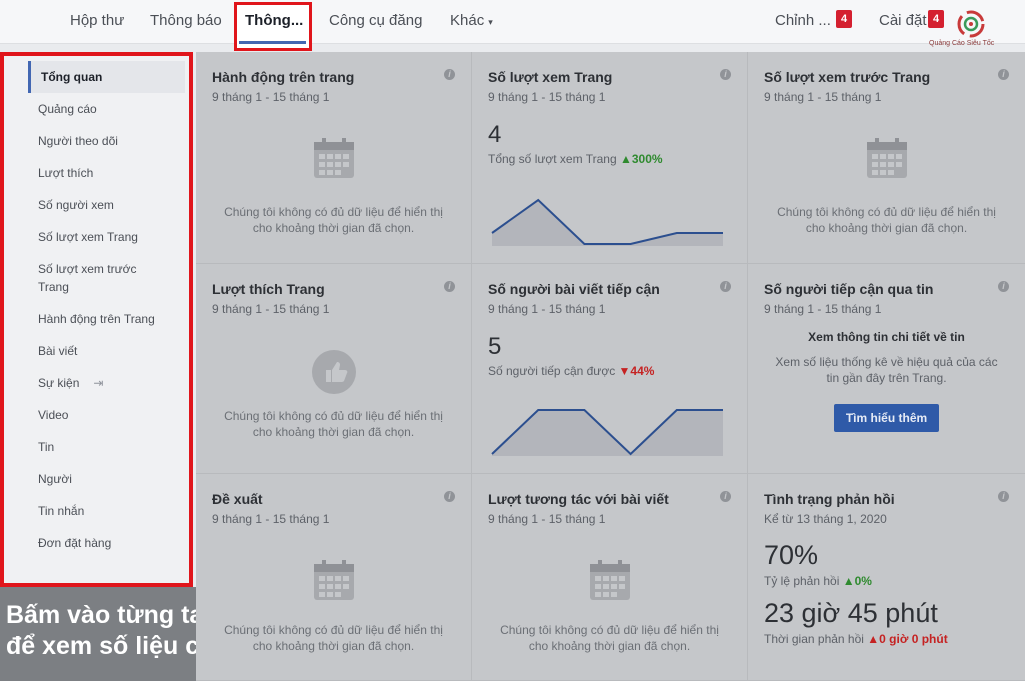 The image size is (1025, 681). What do you see at coordinates (550, 77) in the screenshot?
I see `card-title: Số lượt xem Trang` at bounding box center [550, 77].